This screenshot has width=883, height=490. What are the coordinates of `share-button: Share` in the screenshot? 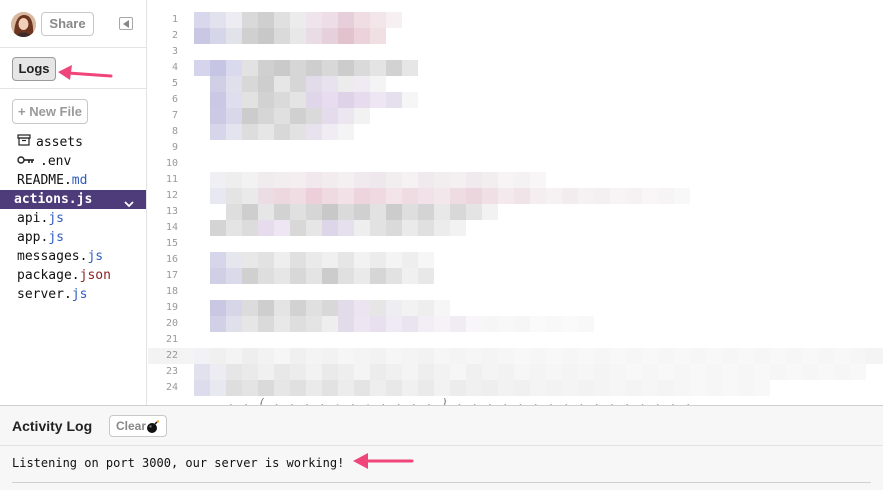 It's located at (67, 24).